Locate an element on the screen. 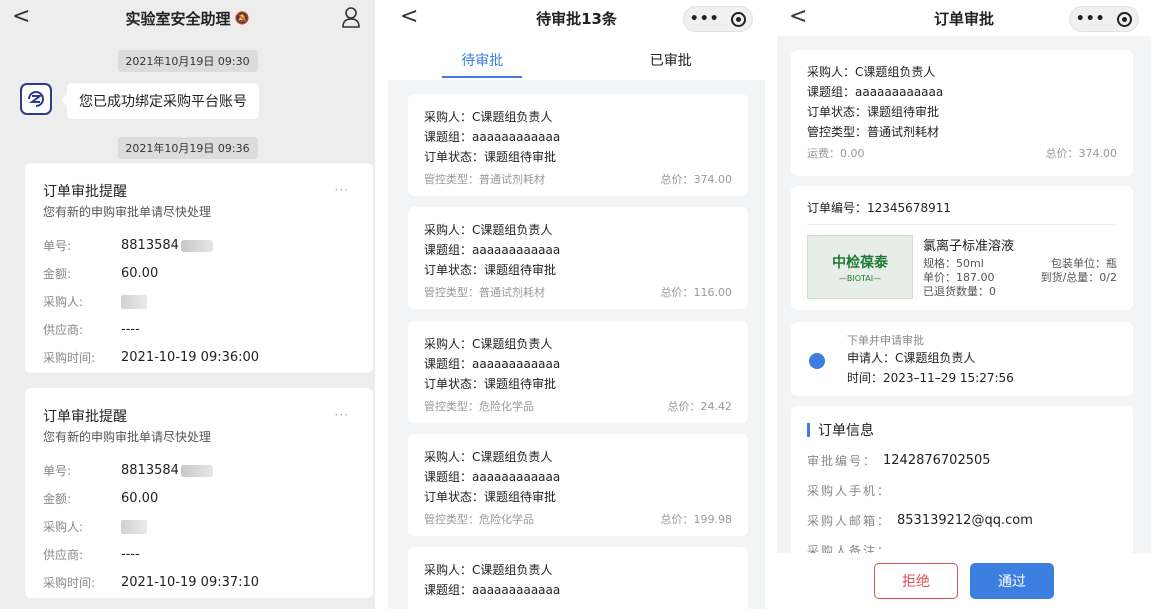 Image resolution: width=1151 pixels, height=609 pixels. approval-tabs: 待审批 已审批 is located at coordinates (576, 58).